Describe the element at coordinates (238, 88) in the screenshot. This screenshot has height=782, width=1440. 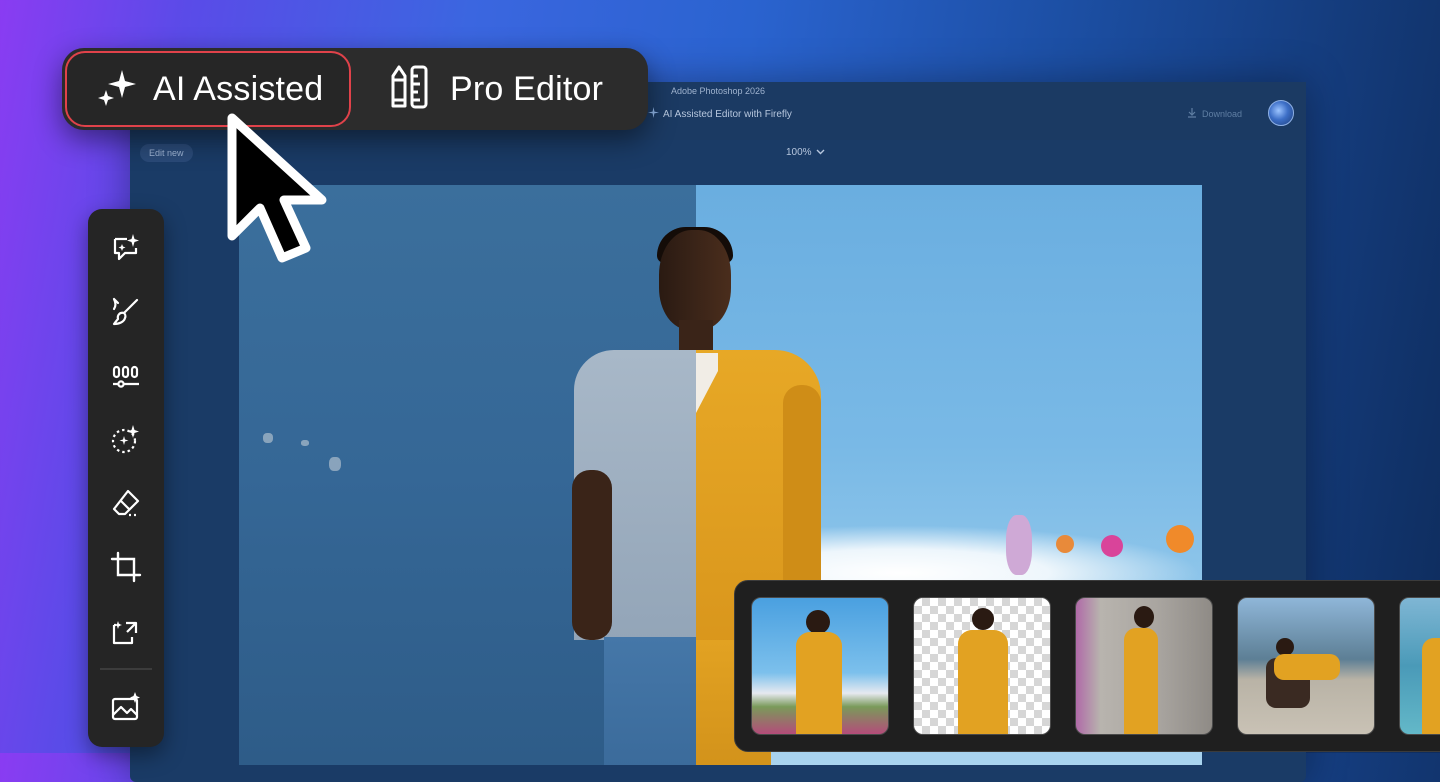
I see `ai-assisted-label: AI Assisted` at that location.